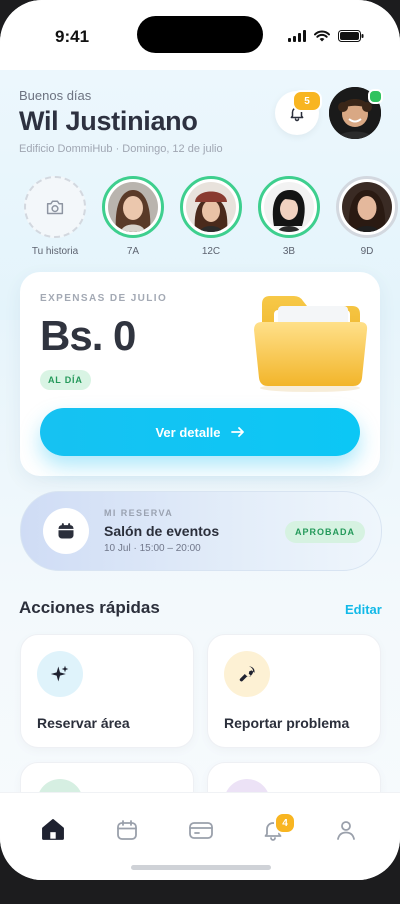  I want to click on story-9d: 9D, so click(367, 216).